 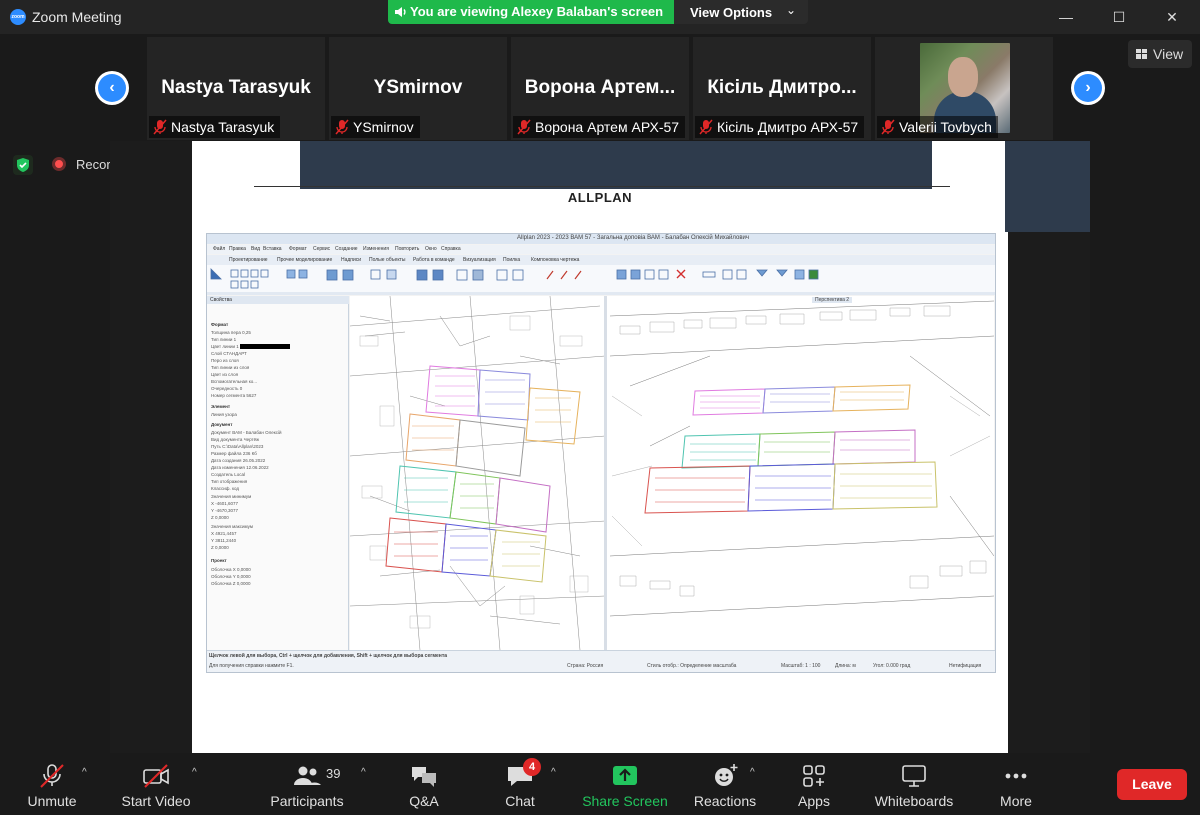 I want to click on close-button: ✕, so click(x=1172, y=17).